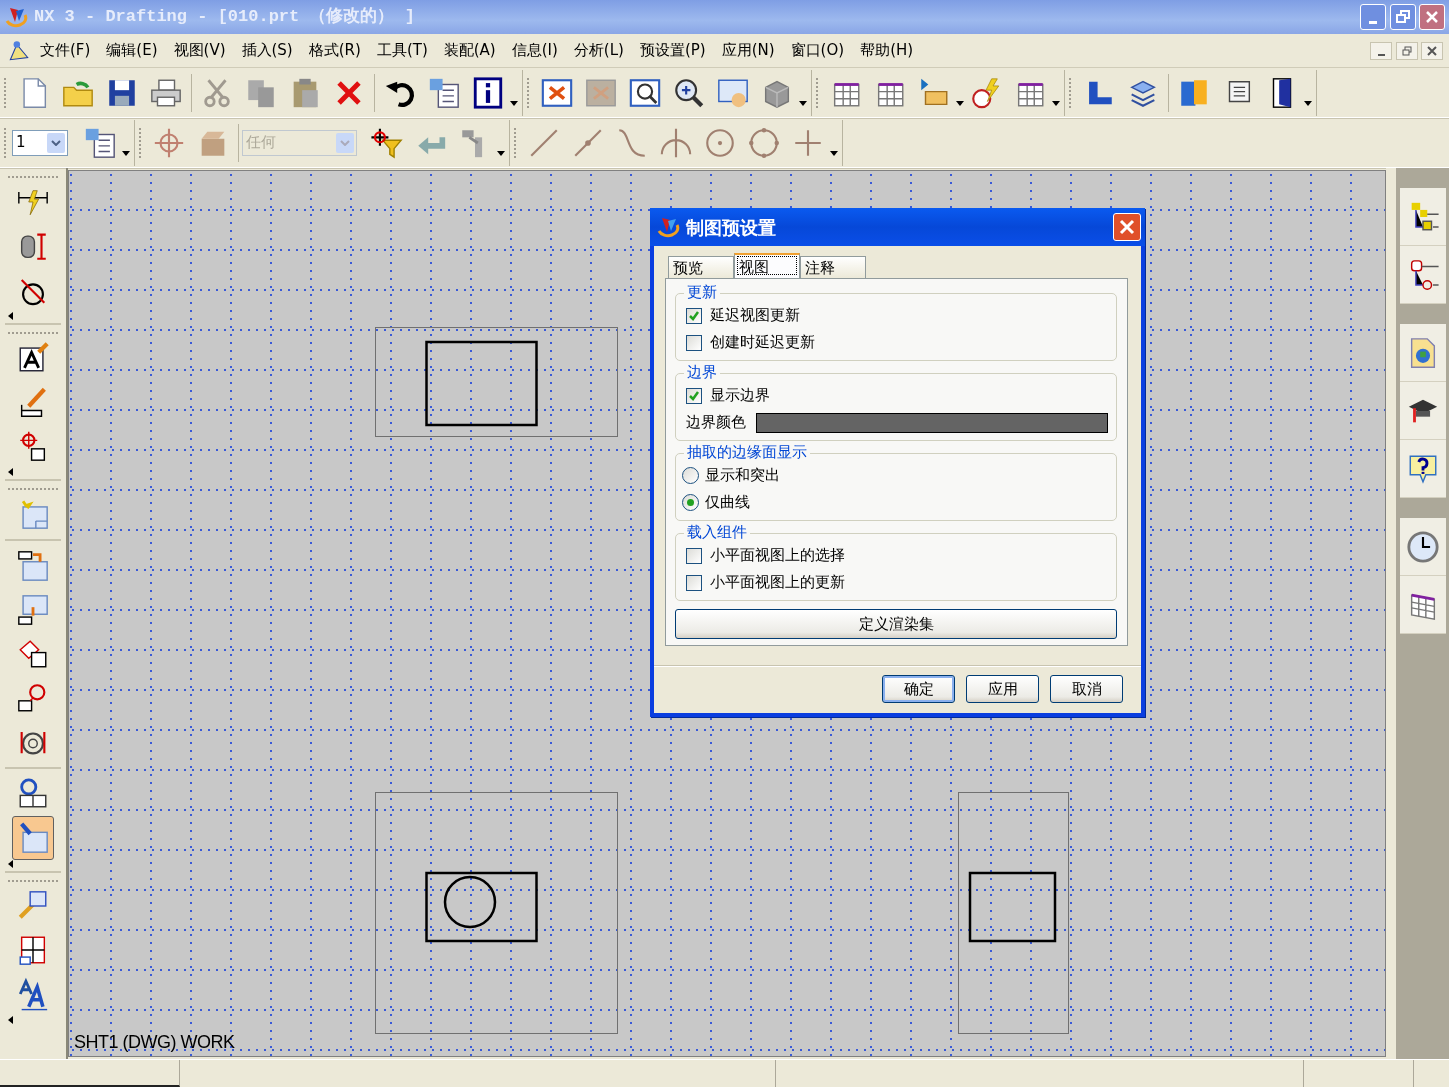 This screenshot has height=1087, width=1449. I want to click on color-swatch, so click(932, 422).